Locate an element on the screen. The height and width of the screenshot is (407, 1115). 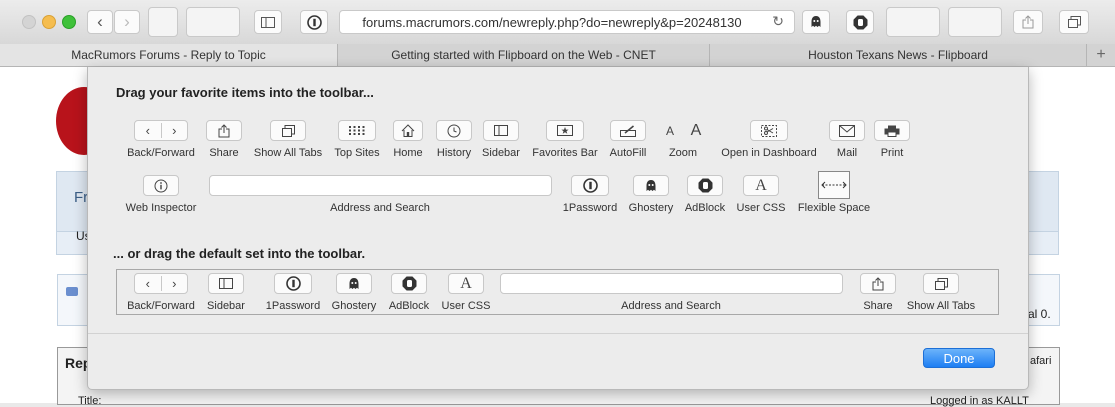
palette-item-label: Home is located at coordinates (408, 153).